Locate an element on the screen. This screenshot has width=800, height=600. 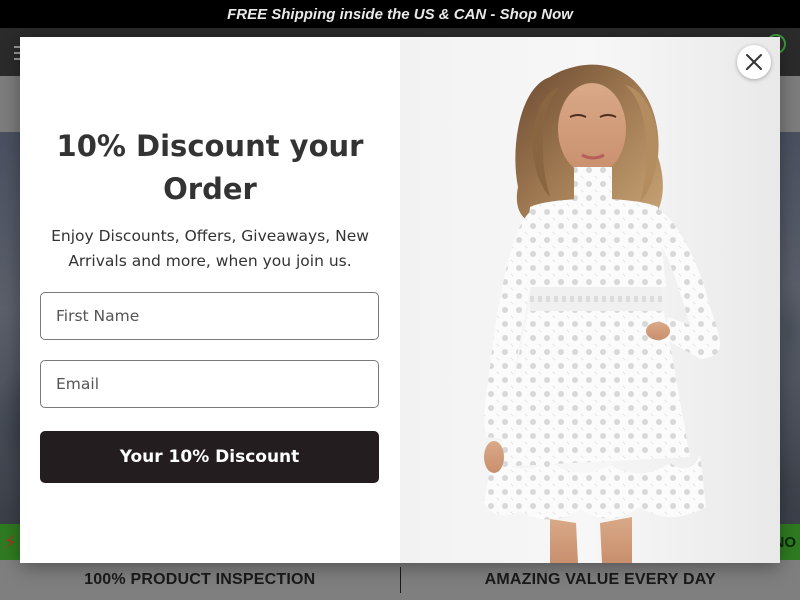
email-input is located at coordinates (209, 384).